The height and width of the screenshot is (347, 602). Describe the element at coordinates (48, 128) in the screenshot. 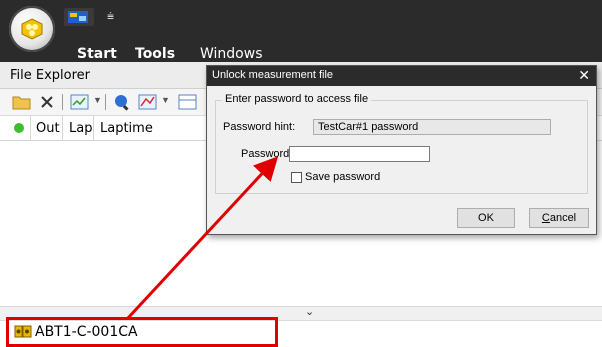

I see `column-header-out: Out` at that location.